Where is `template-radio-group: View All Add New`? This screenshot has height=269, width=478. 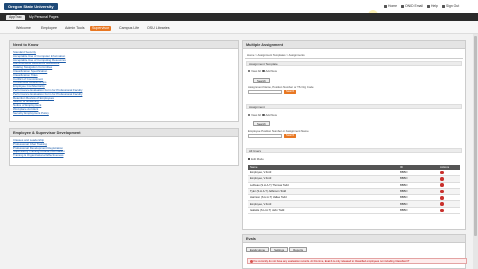 template-radio-group: View All Add New is located at coordinates (262, 71).